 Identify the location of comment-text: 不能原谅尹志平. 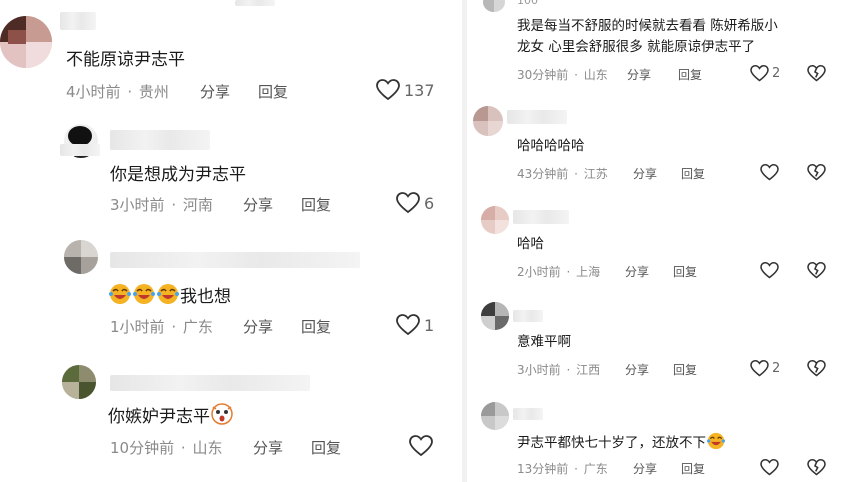
(125, 60).